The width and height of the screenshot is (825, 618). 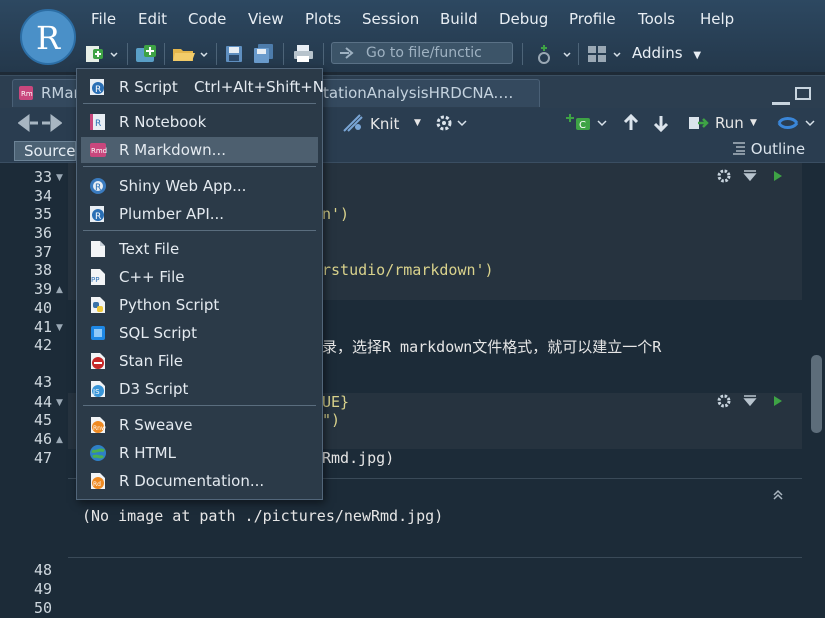 I want to click on arrow-down-icon, so click(x=661, y=123).